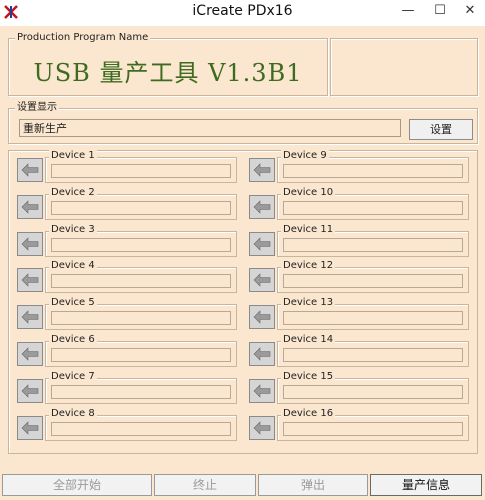 The width and height of the screenshot is (485, 500). I want to click on device-slot: Device 10, so click(356, 204).